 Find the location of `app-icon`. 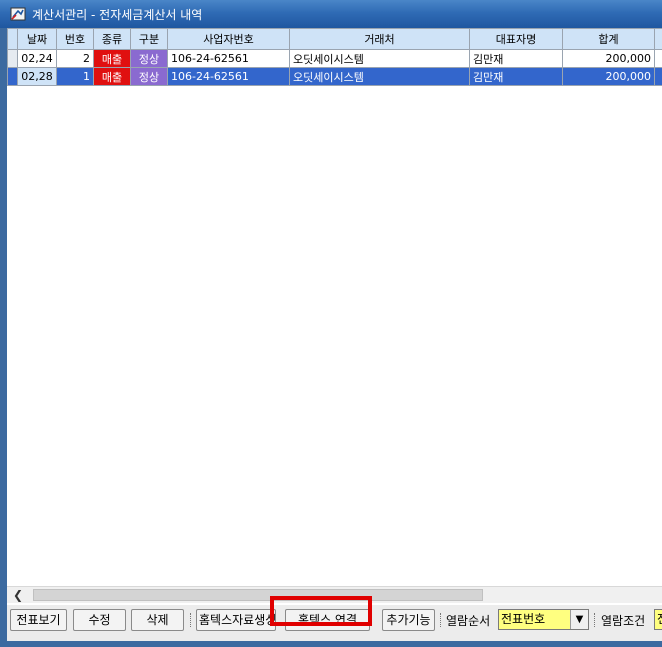

app-icon is located at coordinates (18, 14).